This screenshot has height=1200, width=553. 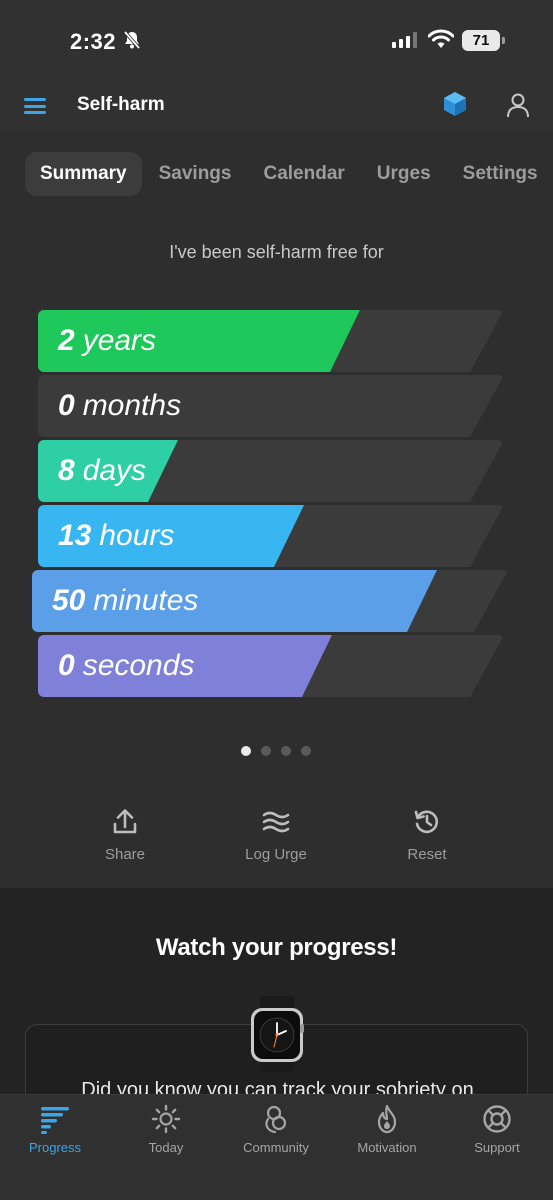 I want to click on nav-today: Today, so click(x=166, y=1130).